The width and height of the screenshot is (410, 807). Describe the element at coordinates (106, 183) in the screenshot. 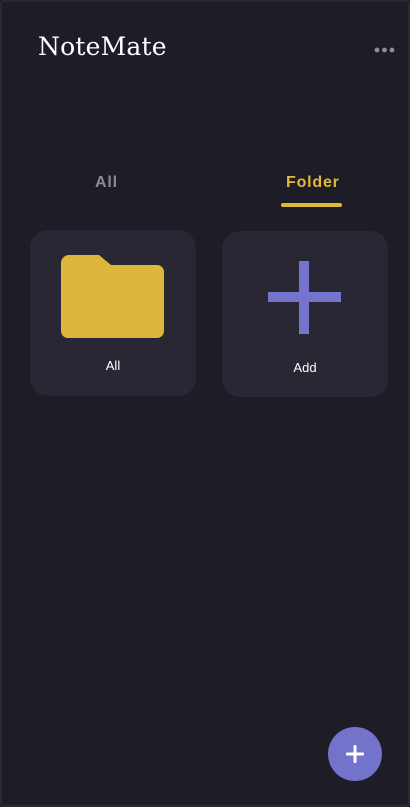

I see `tab-all: All` at that location.